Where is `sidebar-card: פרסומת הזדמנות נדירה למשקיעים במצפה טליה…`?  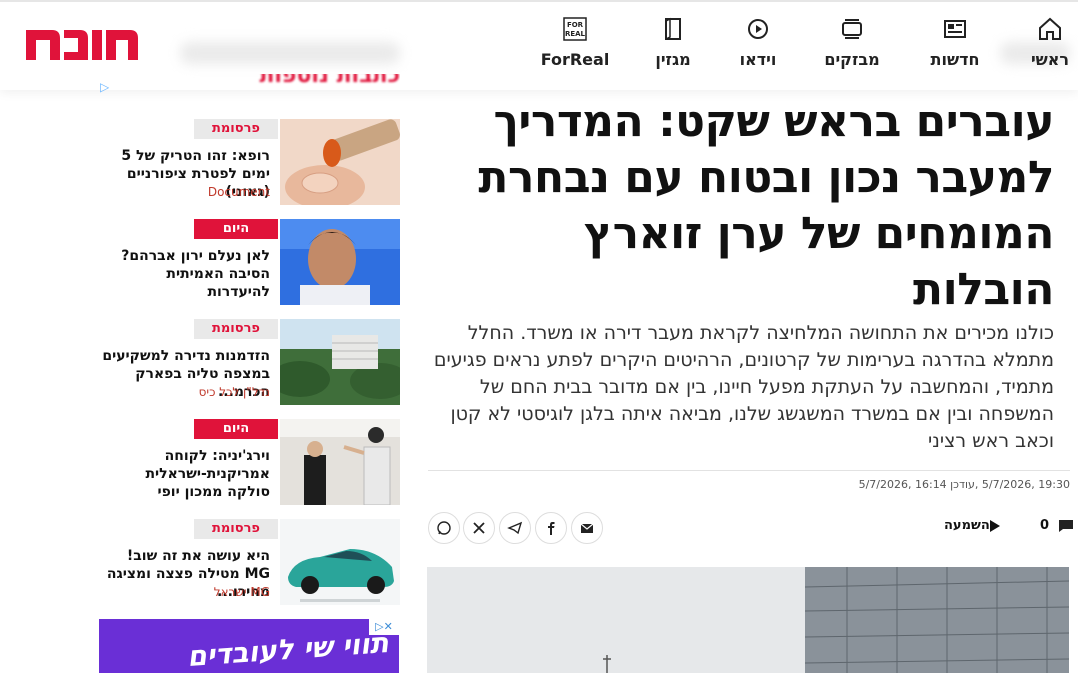
sidebar-card: פרסומת הזדמנות נדירה למשקיעים במצפה טליה… is located at coordinates (250, 362).